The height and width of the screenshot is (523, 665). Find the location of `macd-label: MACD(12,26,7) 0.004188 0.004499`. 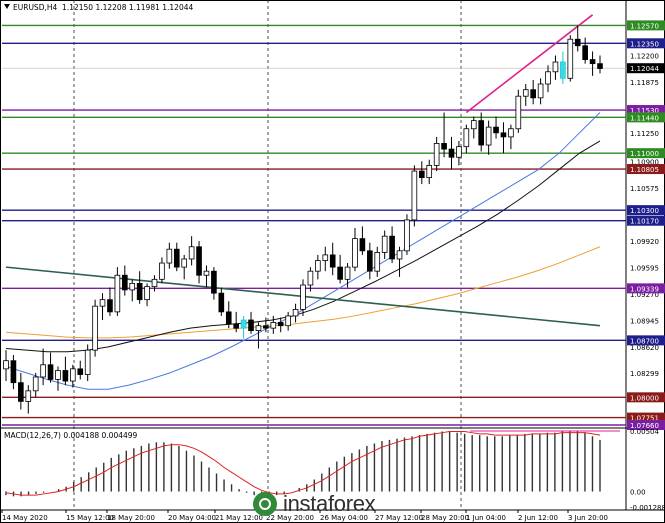

macd-label: MACD(12,26,7) 0.004188 0.004499 is located at coordinates (71, 435).